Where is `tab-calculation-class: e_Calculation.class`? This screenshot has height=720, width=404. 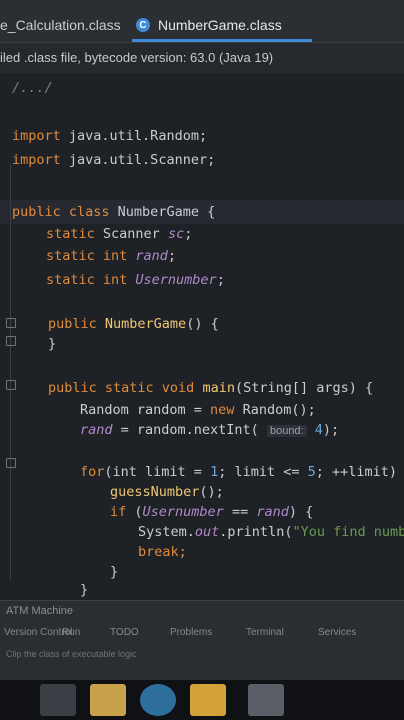 tab-calculation-class: e_Calculation.class is located at coordinates (60, 25).